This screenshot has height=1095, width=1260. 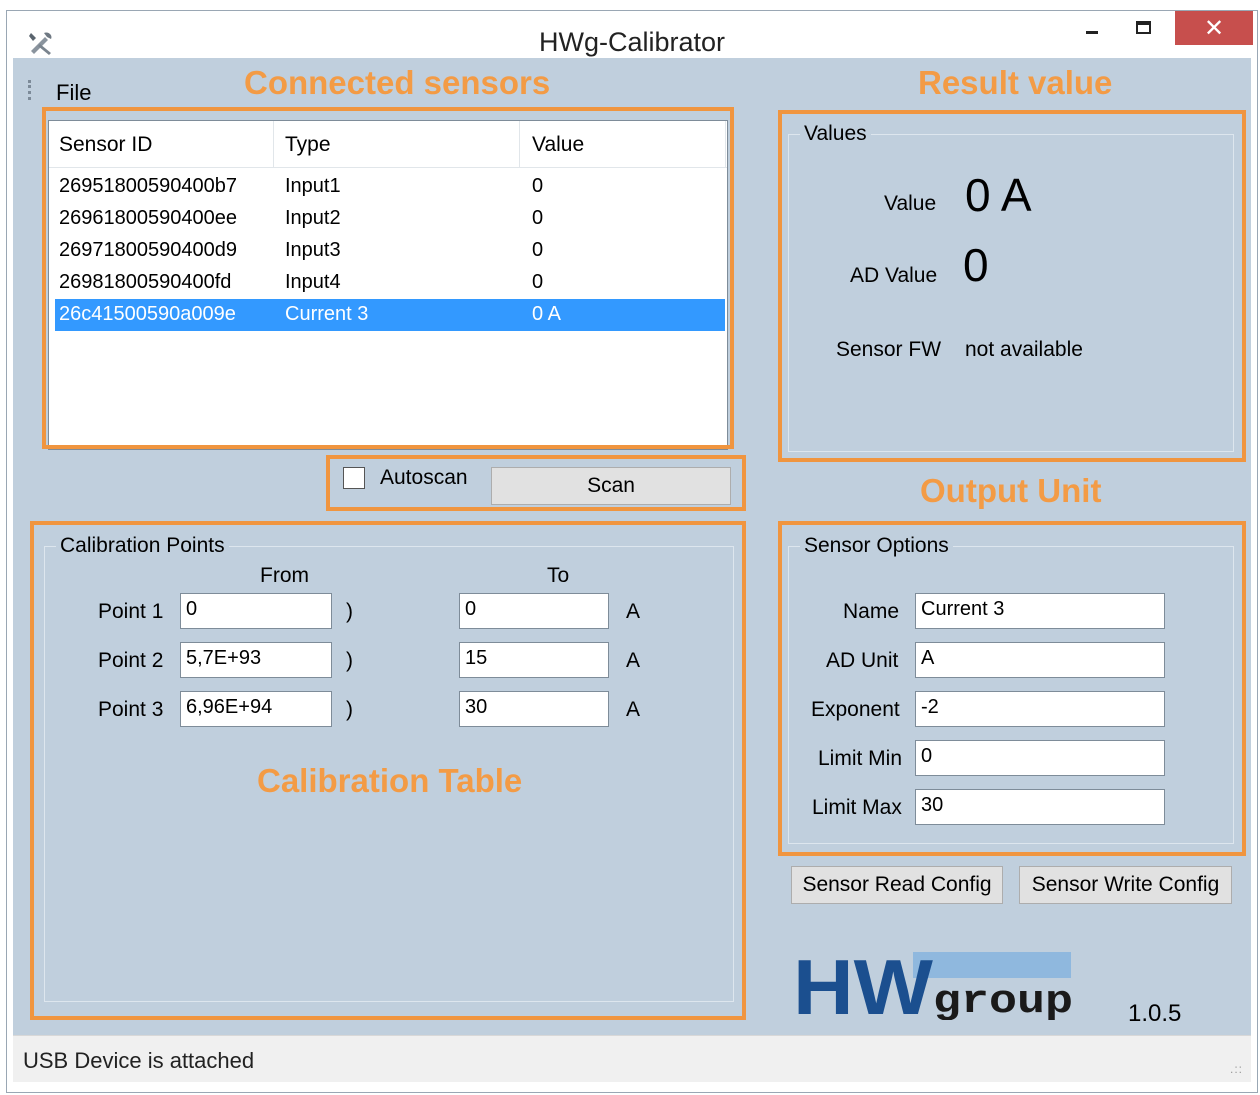 I want to click on annotation-box-values, so click(x=1012, y=286).